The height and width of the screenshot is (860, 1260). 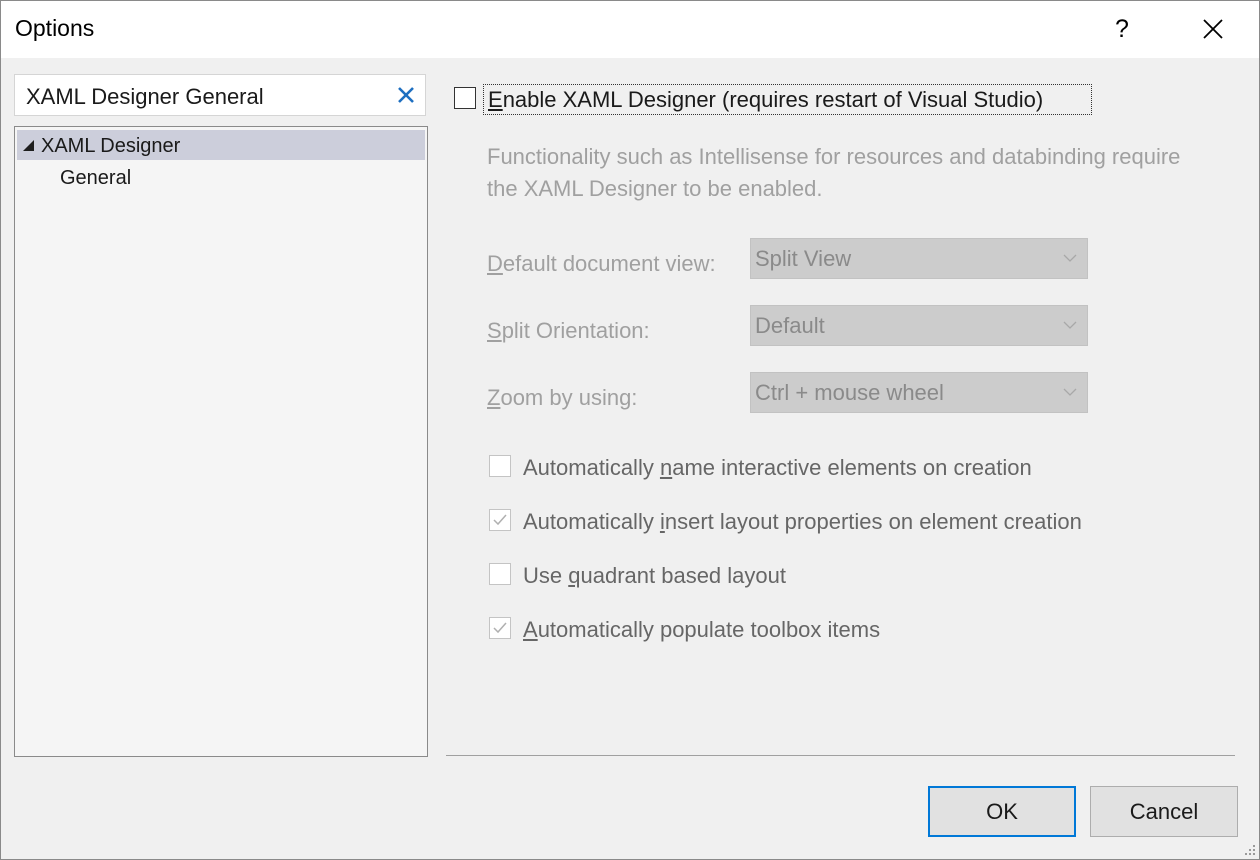 What do you see at coordinates (96, 178) in the screenshot?
I see `tree-item-label: General` at bounding box center [96, 178].